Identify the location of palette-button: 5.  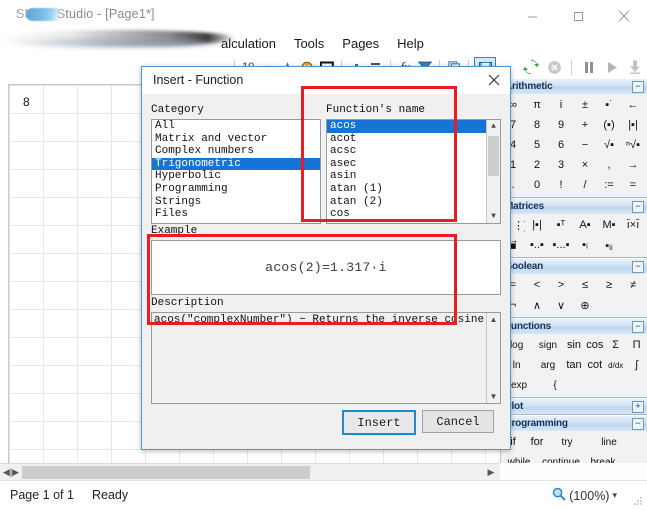
(537, 145).